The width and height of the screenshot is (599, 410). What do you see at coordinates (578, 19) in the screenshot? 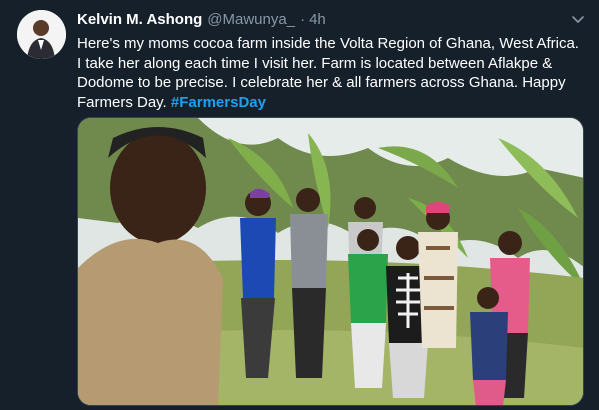
I see `chevron-down-icon` at bounding box center [578, 19].